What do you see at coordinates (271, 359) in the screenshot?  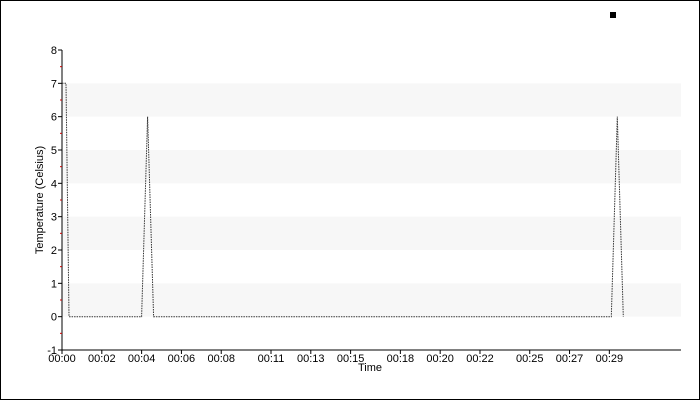 I see `x-tick-label: 00:11` at bounding box center [271, 359].